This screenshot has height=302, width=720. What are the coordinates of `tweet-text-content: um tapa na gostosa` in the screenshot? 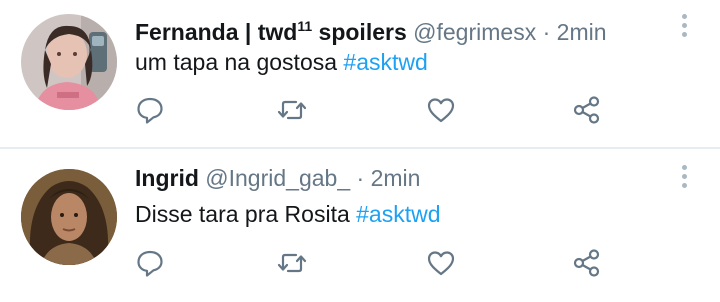 It's located at (236, 62).